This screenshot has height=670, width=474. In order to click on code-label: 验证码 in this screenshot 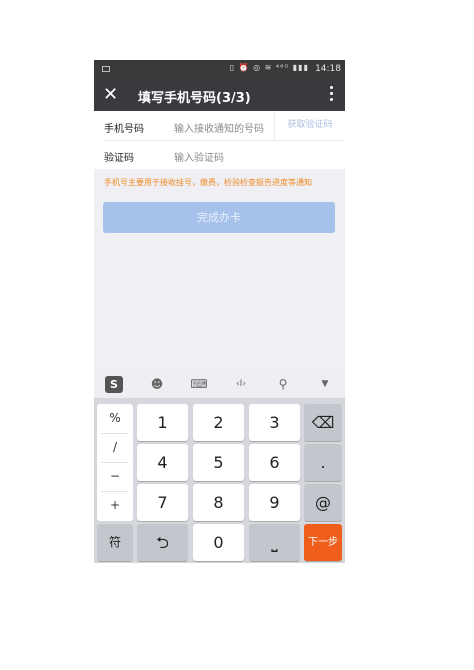, I will do `click(119, 158)`.